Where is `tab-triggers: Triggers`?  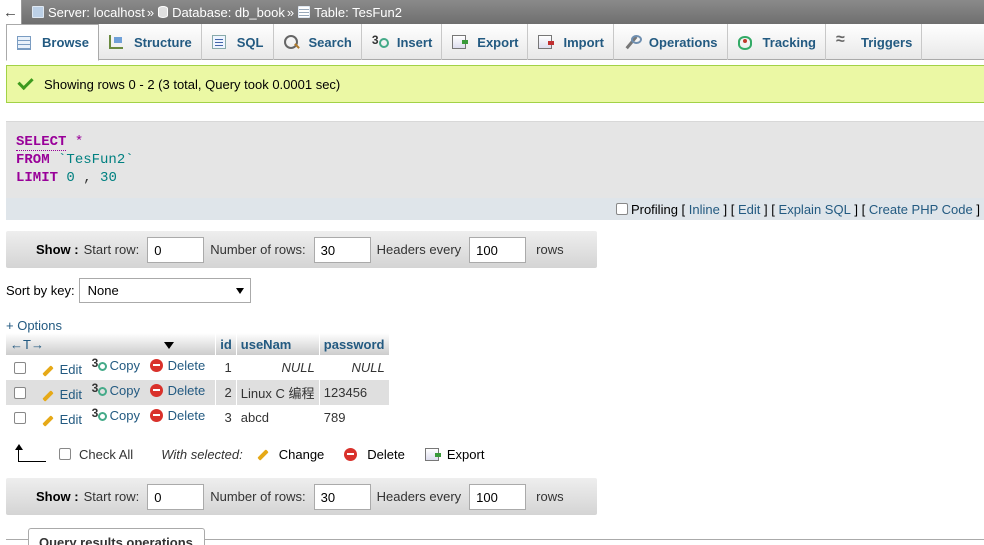
tab-triggers: Triggers is located at coordinates (874, 42).